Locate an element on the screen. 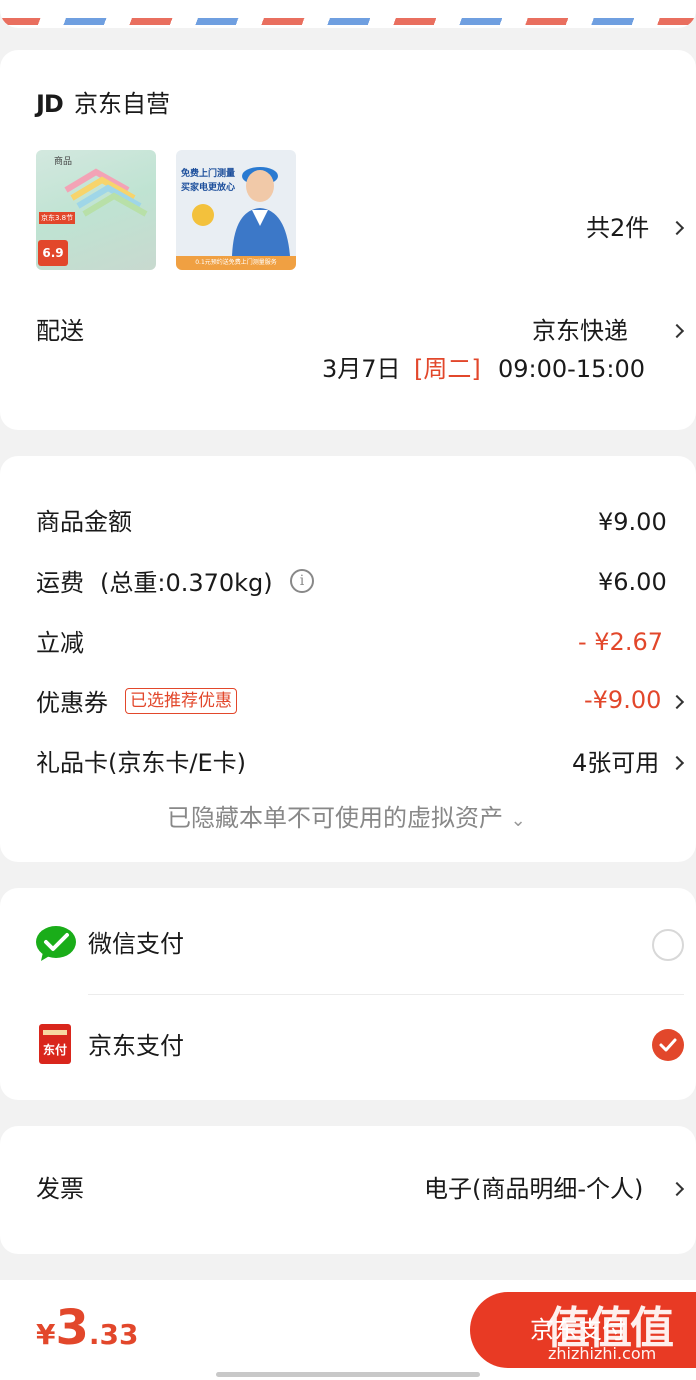 The image size is (696, 1380). checkmark-icon is located at coordinates (668, 1045).